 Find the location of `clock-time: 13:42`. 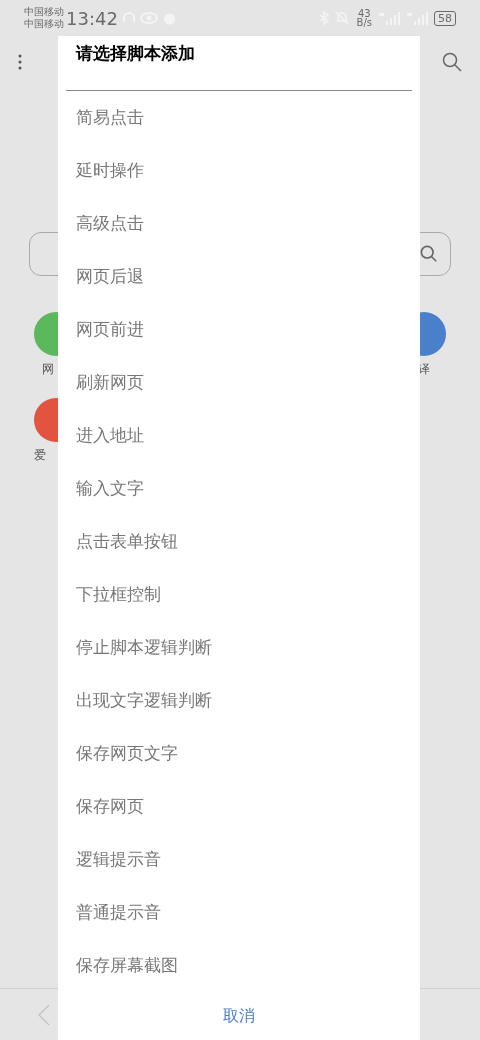

clock-time: 13:42 is located at coordinates (92, 18).